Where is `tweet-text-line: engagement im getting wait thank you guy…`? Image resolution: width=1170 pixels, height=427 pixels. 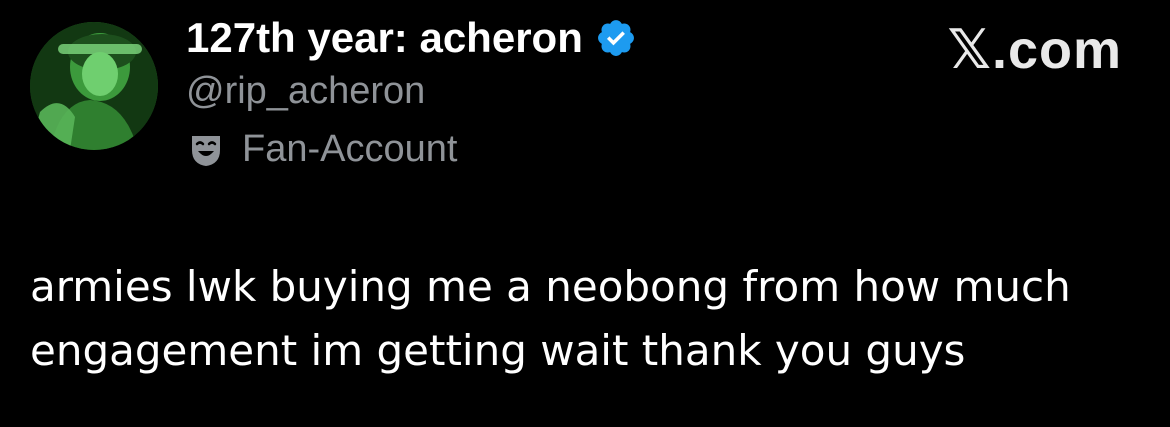
tweet-text-line: engagement im getting wait thank you guy… is located at coordinates (498, 350).